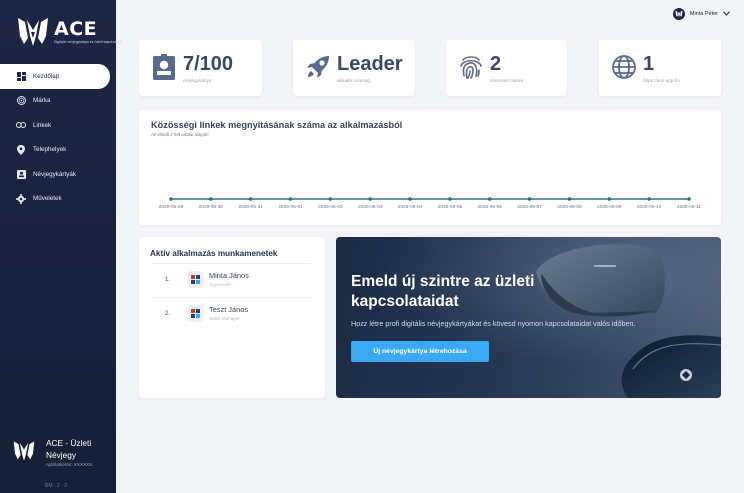  I want to click on sidebar-item-telephelyek: Telephelyek, so click(58, 150).